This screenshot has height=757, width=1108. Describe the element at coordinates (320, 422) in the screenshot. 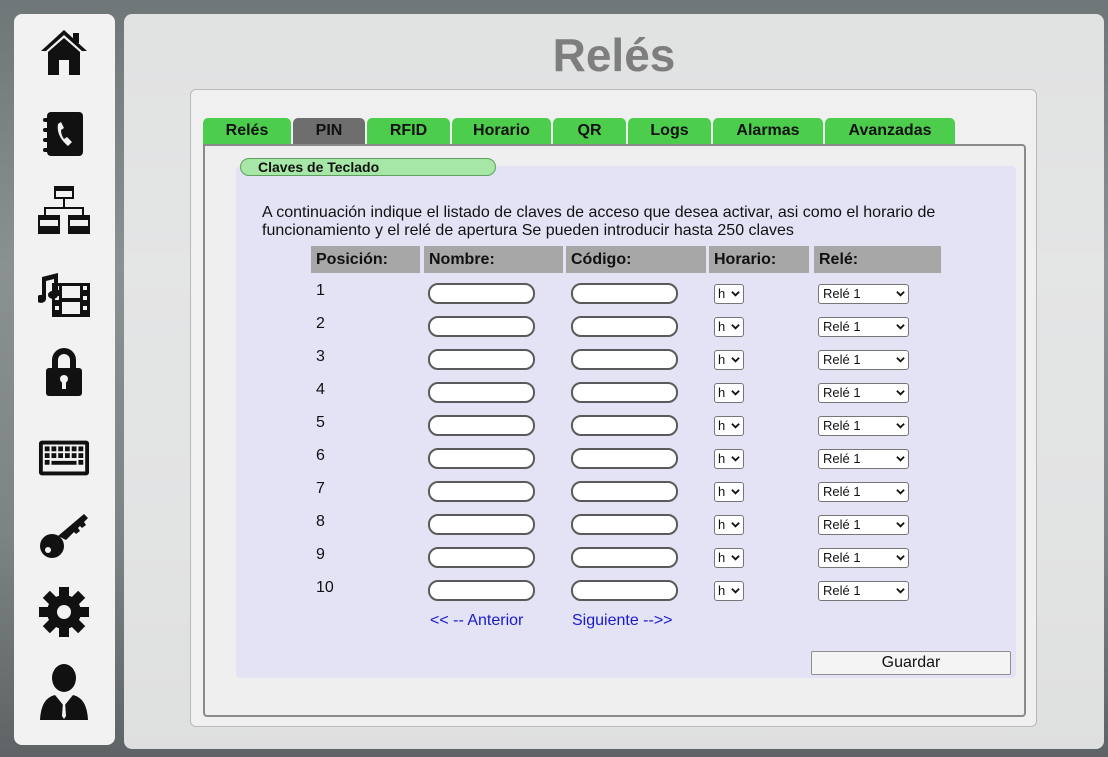

I see `row-position: 5` at that location.